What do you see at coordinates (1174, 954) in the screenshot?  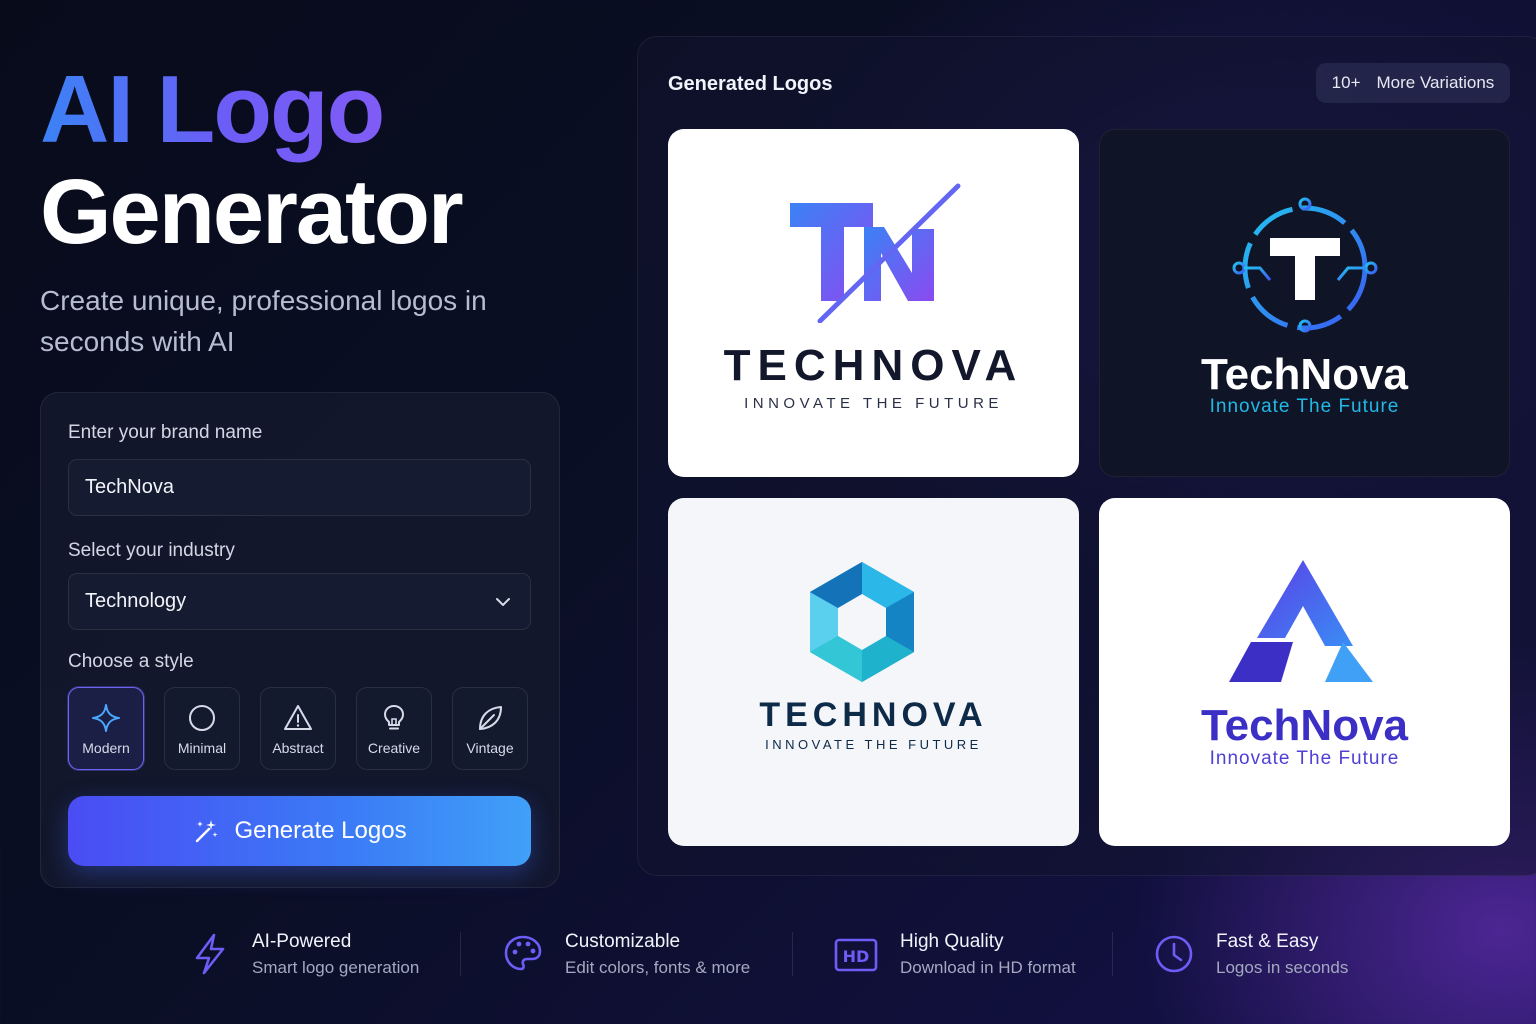 I see `clock-icon` at bounding box center [1174, 954].